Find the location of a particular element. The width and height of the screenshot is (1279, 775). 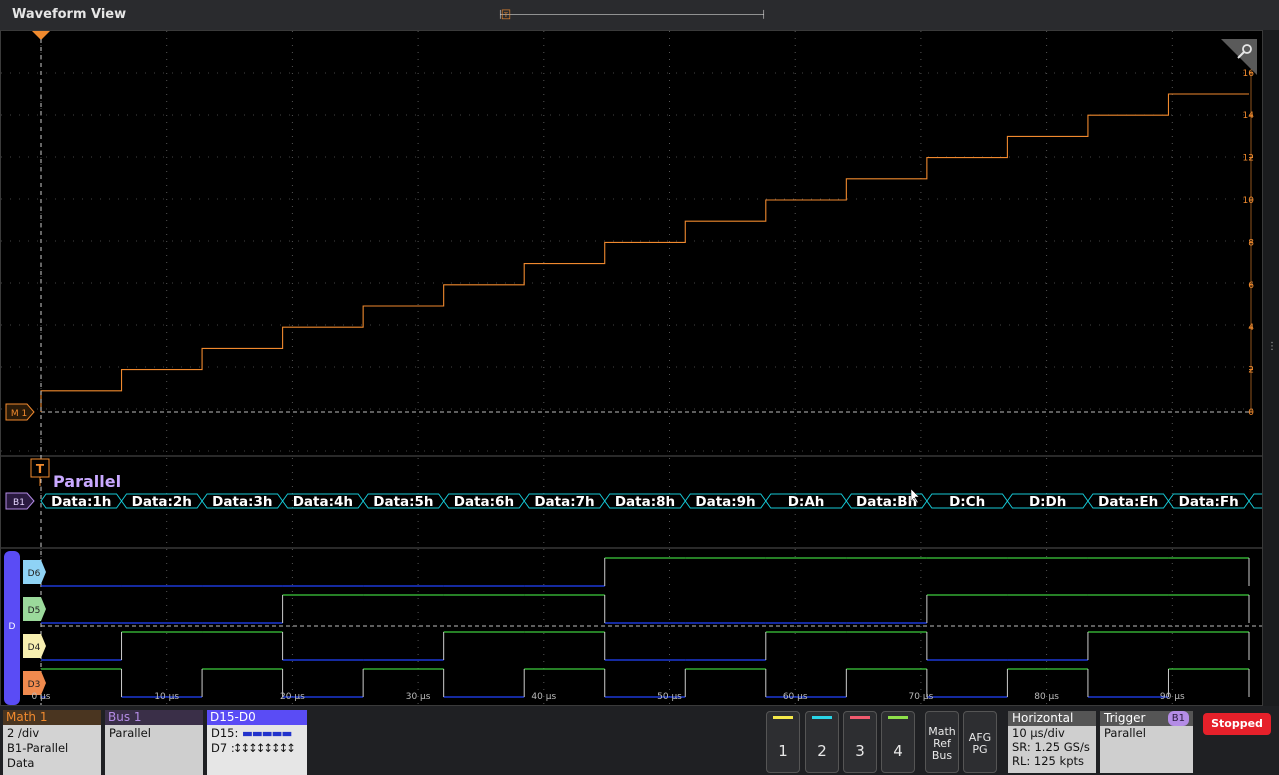

title-bar: Waveform View T is located at coordinates (639, 15).